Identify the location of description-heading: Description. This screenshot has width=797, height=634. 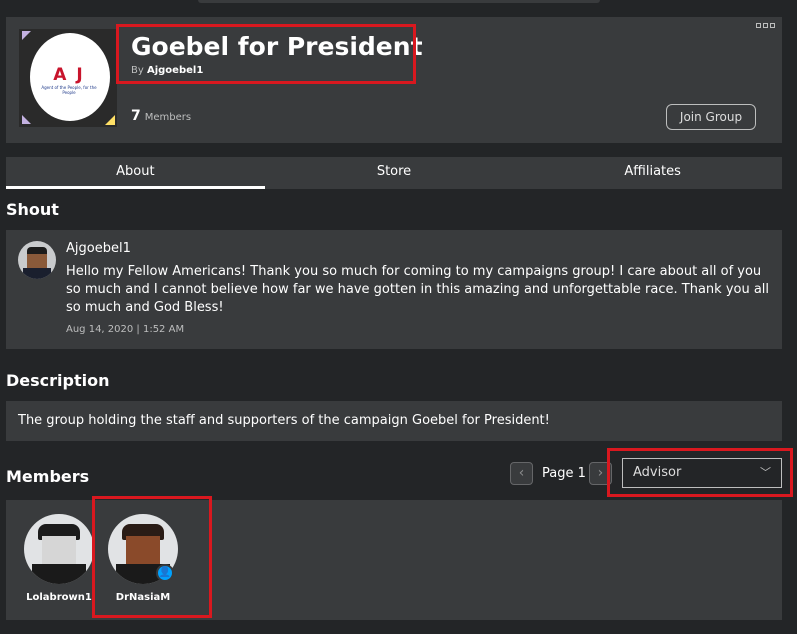
(58, 380).